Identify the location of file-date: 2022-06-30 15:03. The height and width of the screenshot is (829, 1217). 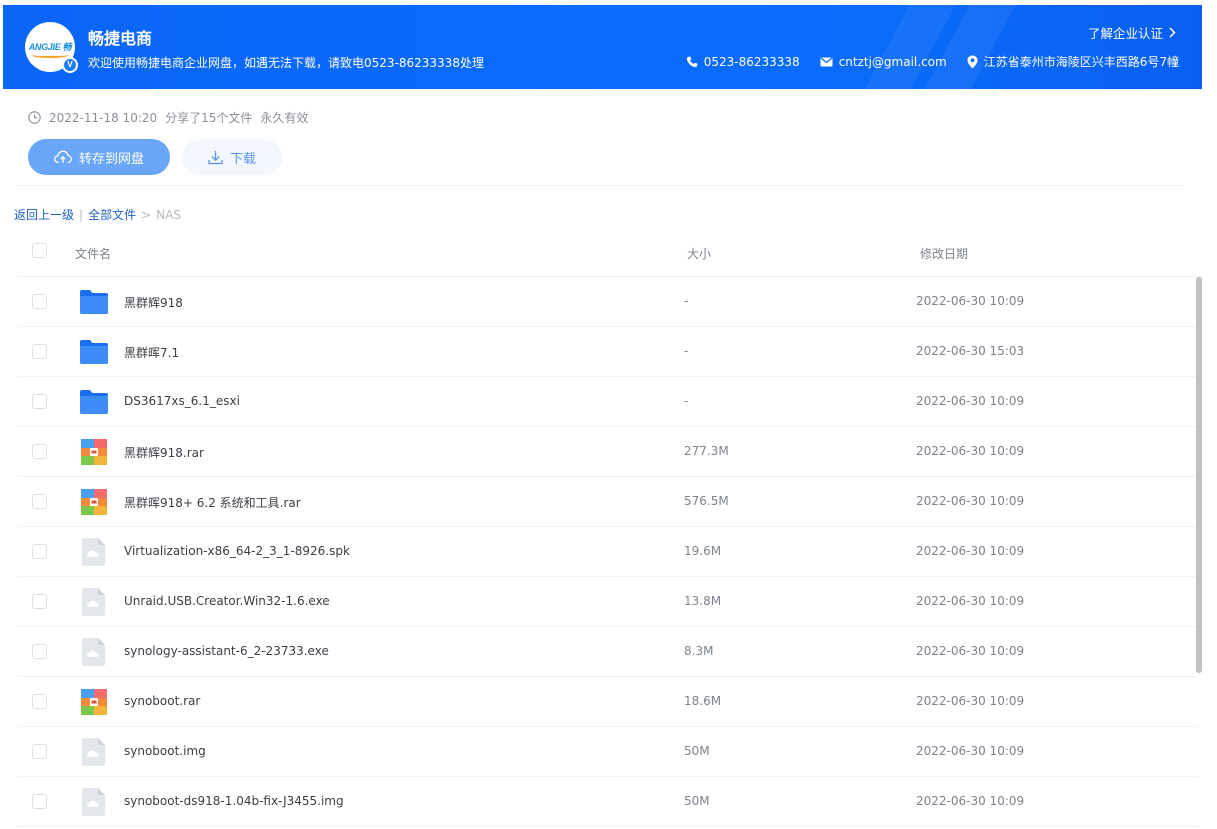
(970, 351).